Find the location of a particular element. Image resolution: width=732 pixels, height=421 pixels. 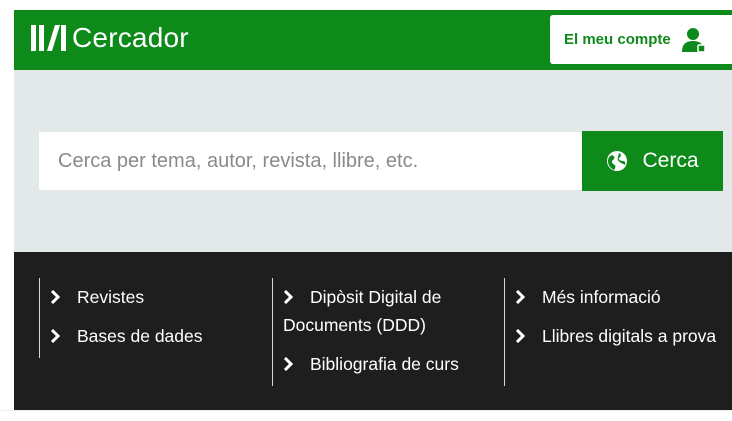

links-column-3: Més informació Llibres digitals a prova is located at coordinates (614, 332).